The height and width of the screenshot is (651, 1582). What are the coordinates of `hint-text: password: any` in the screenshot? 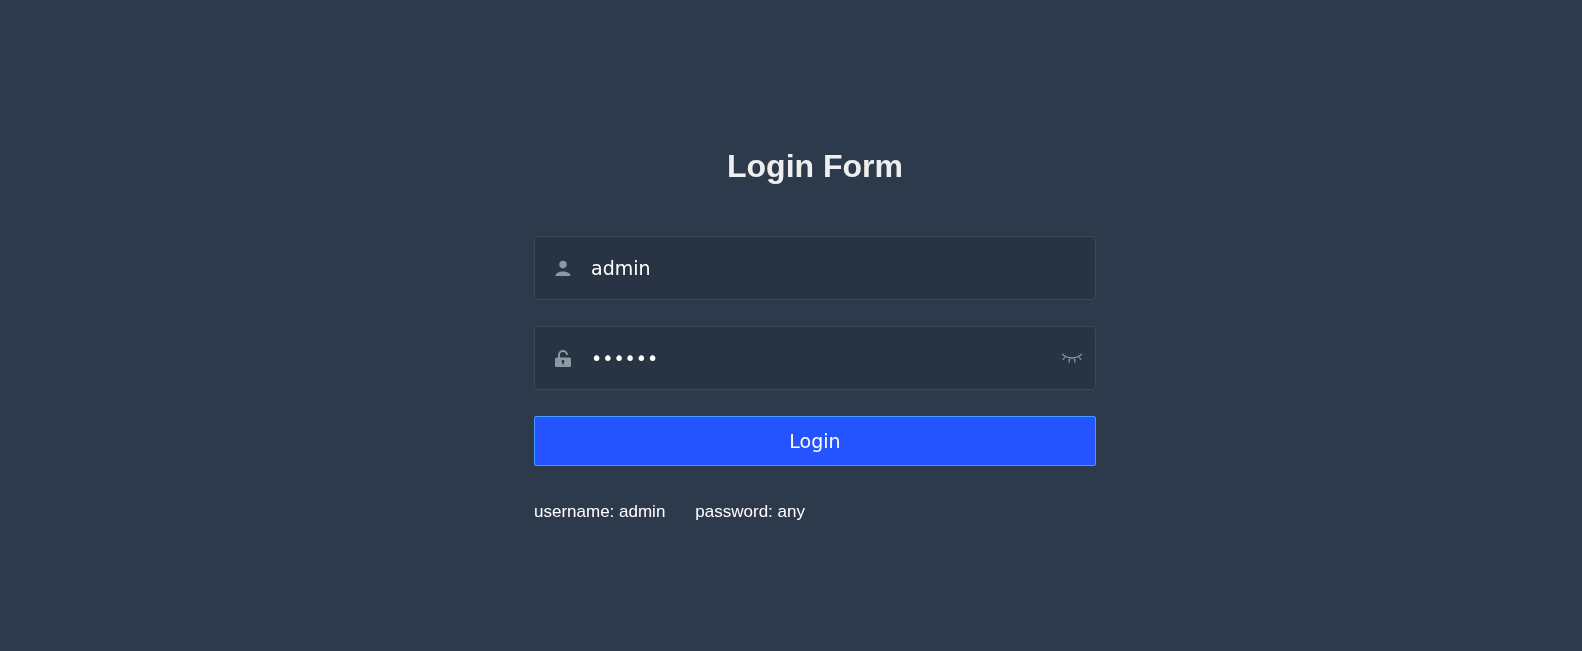 It's located at (750, 512).